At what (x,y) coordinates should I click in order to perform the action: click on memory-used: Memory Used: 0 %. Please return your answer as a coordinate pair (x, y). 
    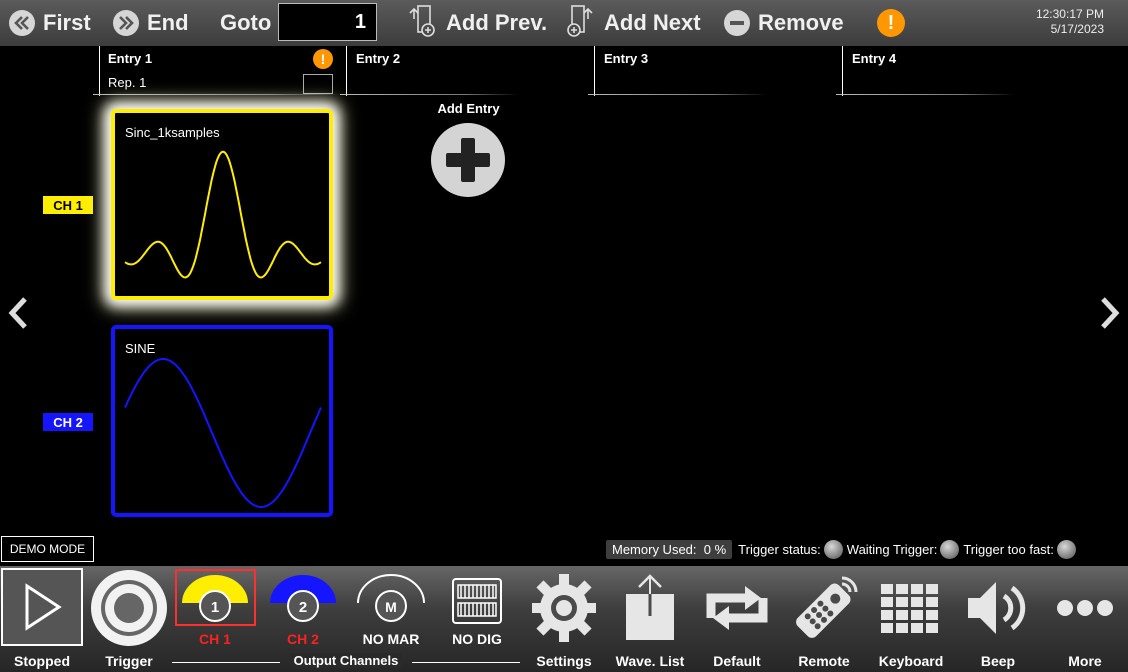
    Looking at the image, I should click on (669, 549).